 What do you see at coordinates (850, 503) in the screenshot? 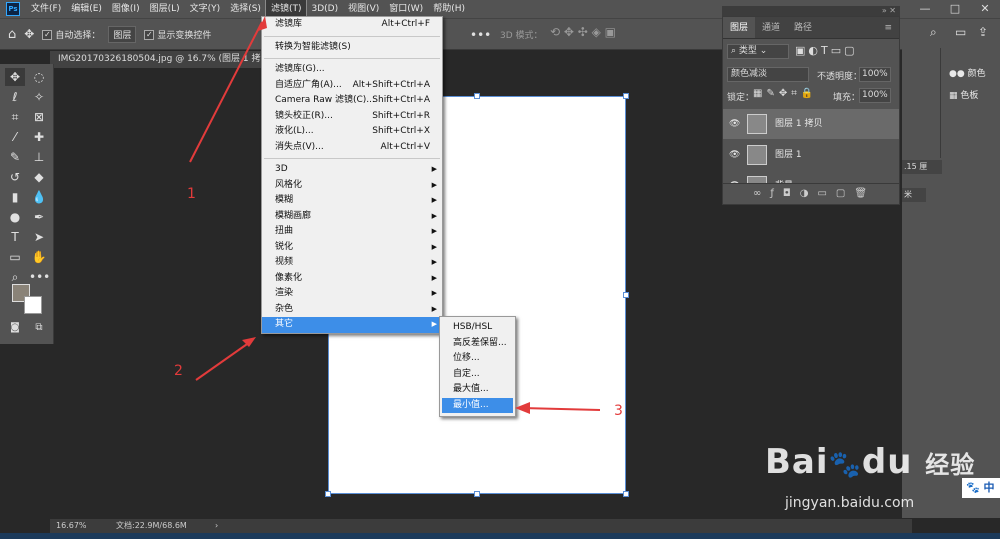
I see `baidu-url: jingyan.baidu.com` at bounding box center [850, 503].